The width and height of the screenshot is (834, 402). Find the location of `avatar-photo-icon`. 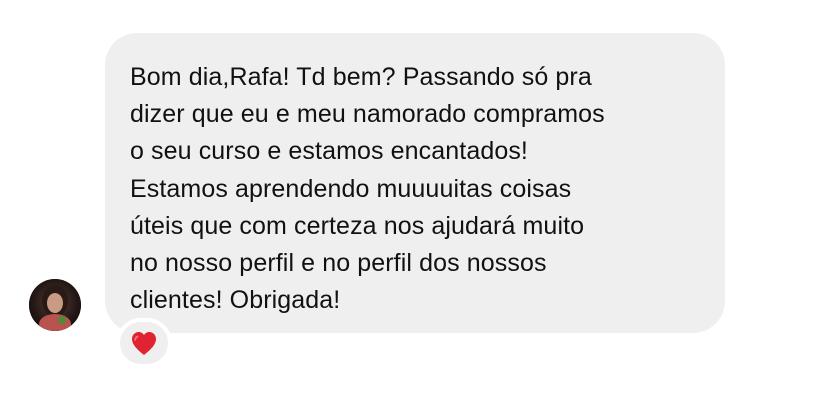

avatar-photo-icon is located at coordinates (55, 305).